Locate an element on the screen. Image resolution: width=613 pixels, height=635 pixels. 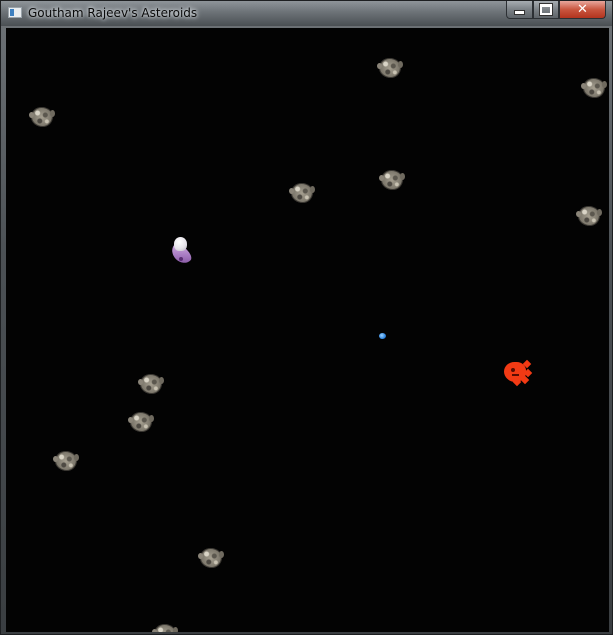
title-bar: Goutham Rajeev's Asteroids ✕ is located at coordinates (306, 13).